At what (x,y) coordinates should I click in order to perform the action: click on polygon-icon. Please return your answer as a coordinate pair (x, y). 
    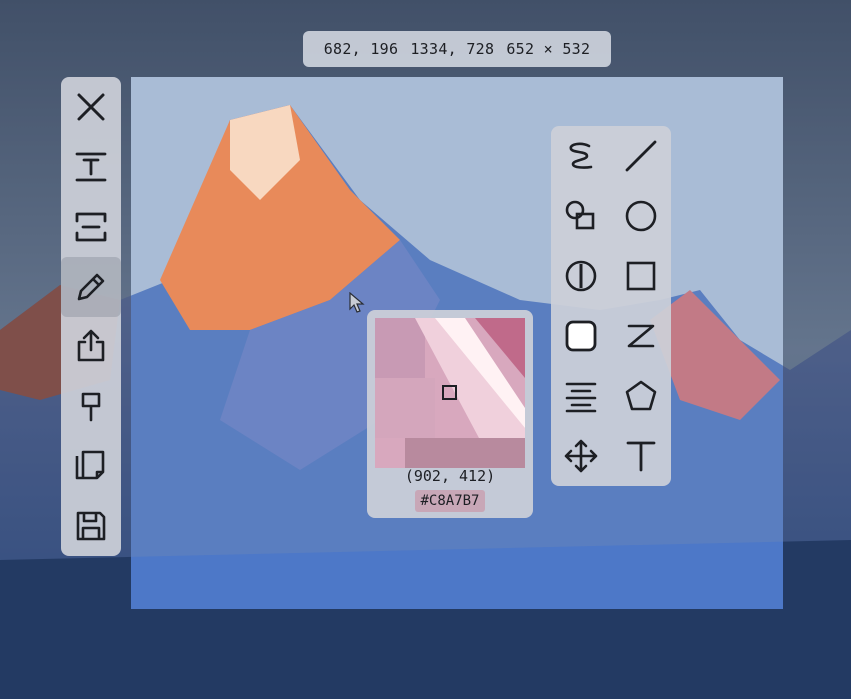
    Looking at the image, I should click on (641, 395).